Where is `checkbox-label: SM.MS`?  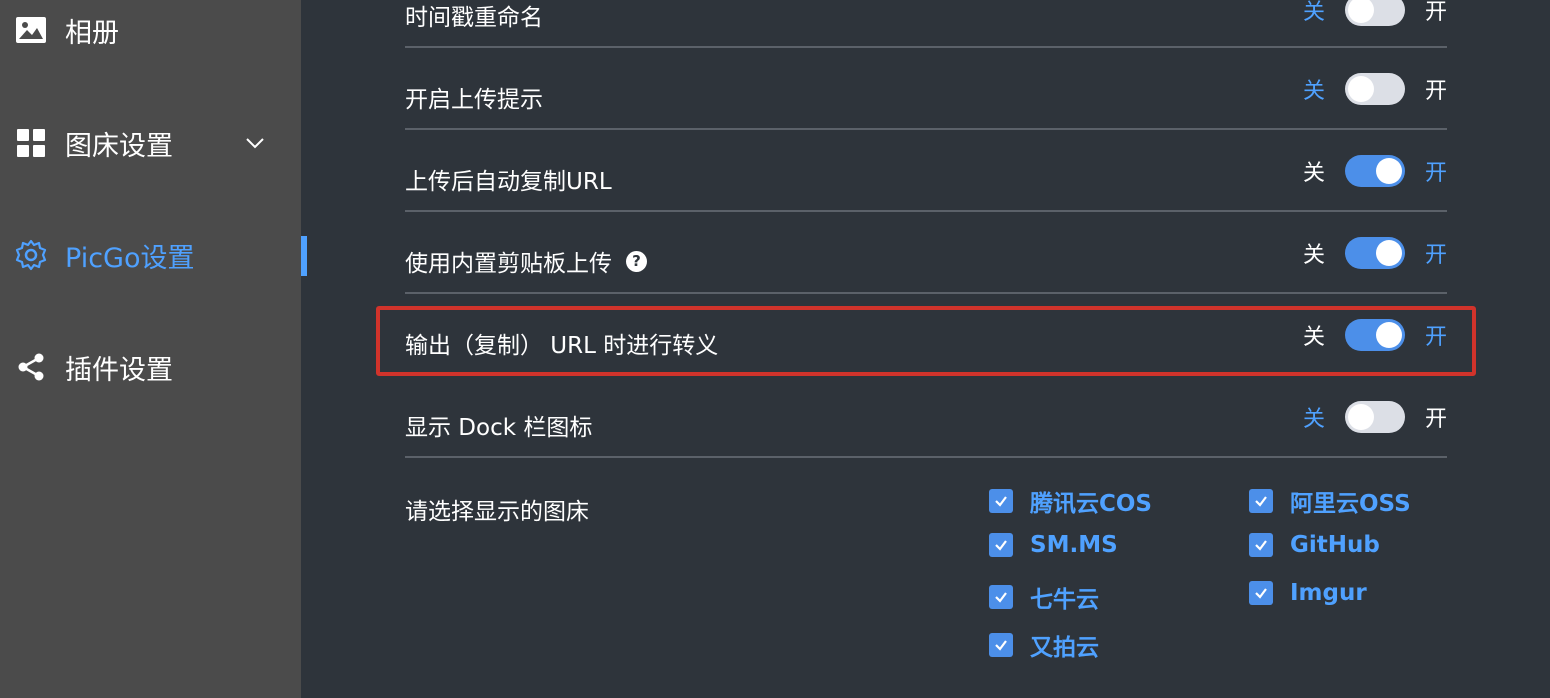 checkbox-label: SM.MS is located at coordinates (1074, 545).